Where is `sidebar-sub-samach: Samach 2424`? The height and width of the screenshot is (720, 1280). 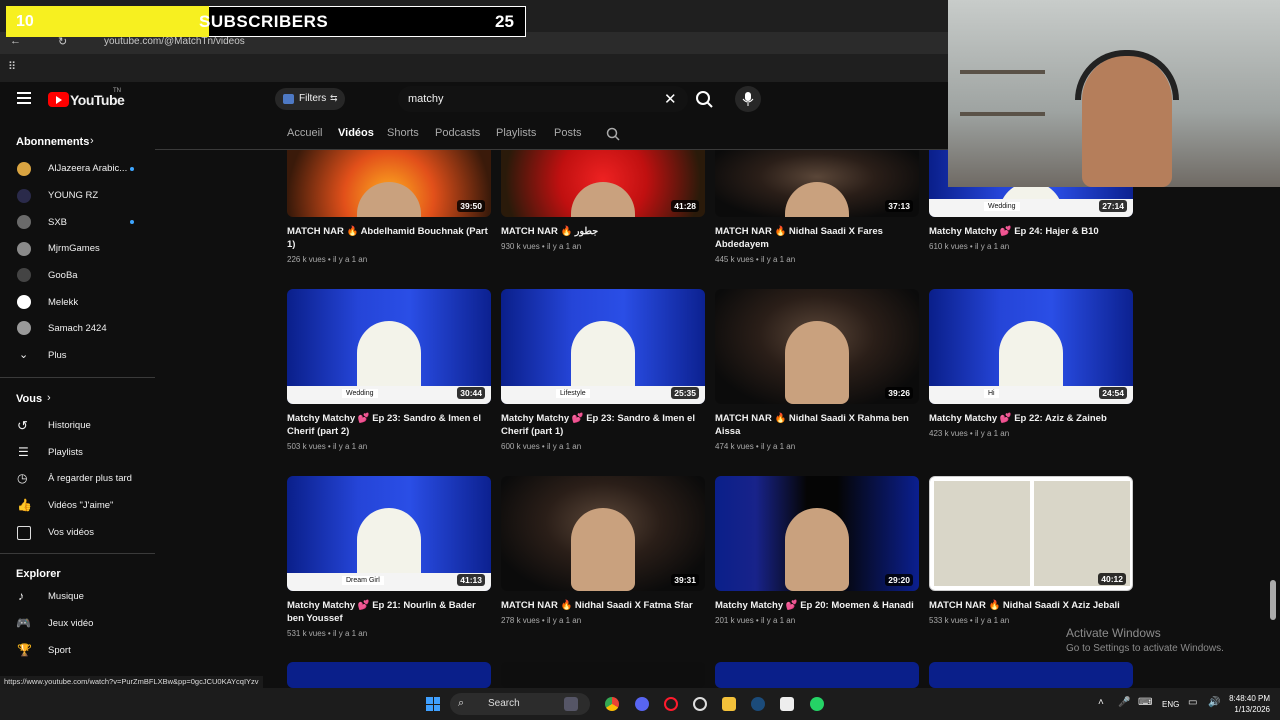 sidebar-sub-samach: Samach 2424 is located at coordinates (77, 328).